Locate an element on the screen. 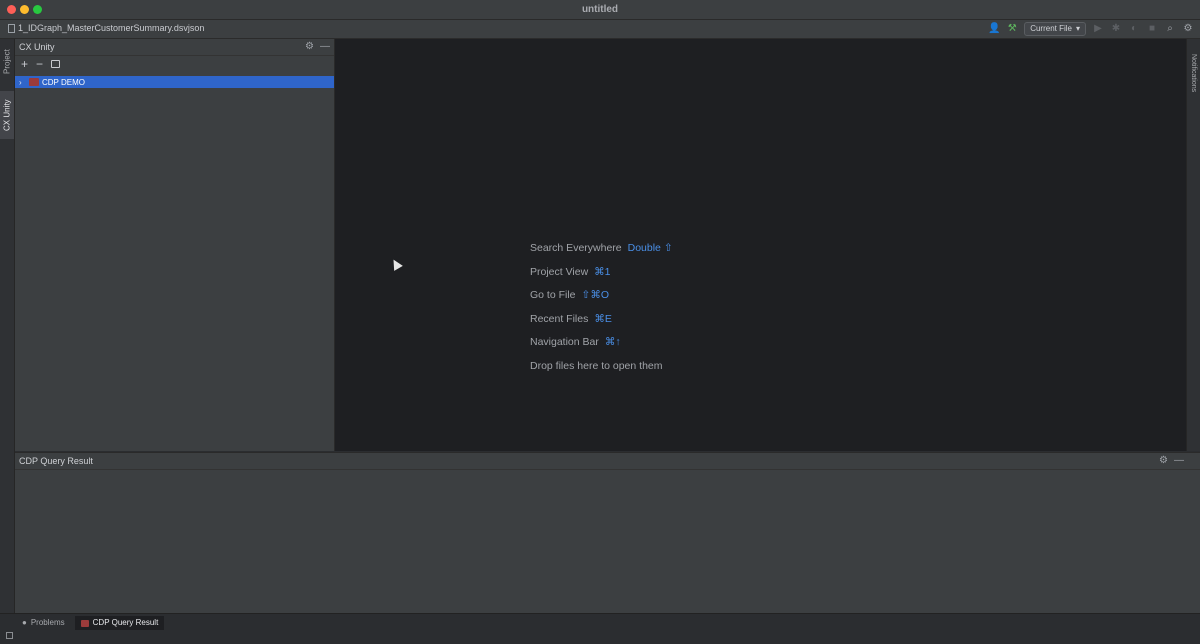 The width and height of the screenshot is (1200, 644). tab-cx-unity-label: CX Unity is located at coordinates (7, 115).